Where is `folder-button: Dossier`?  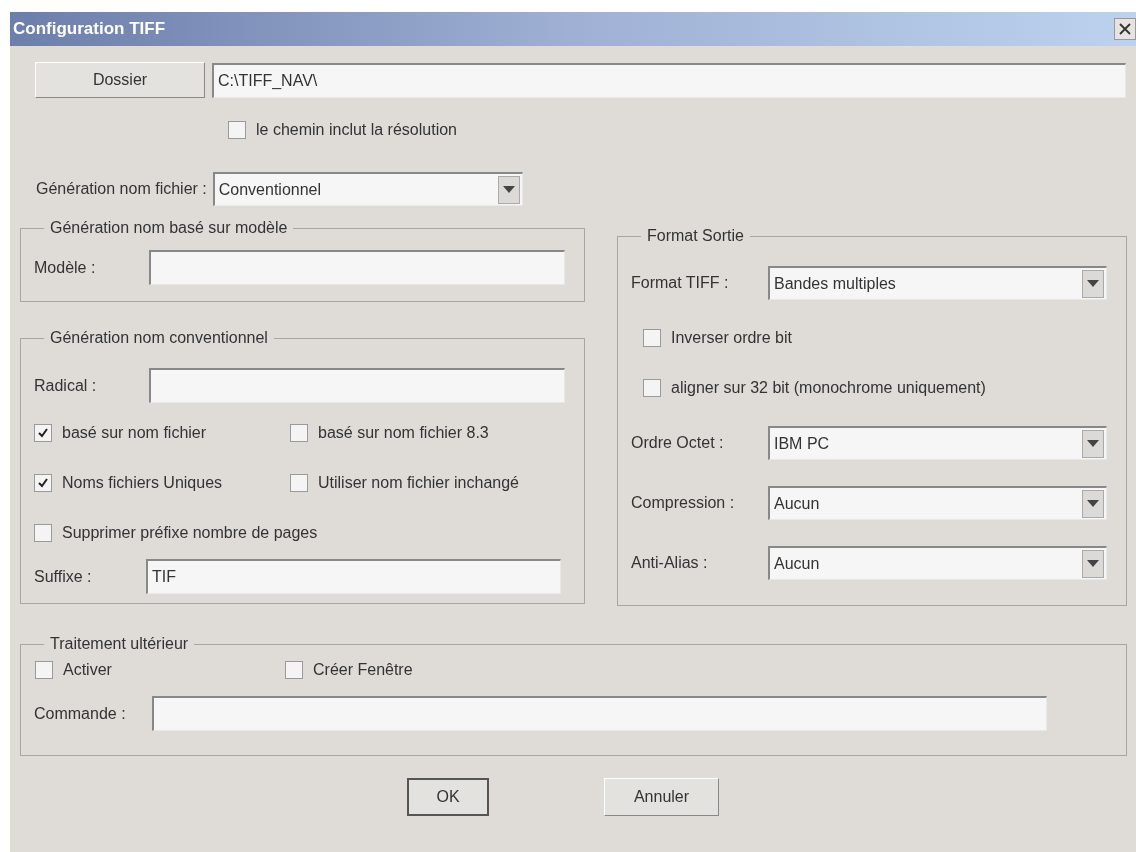
folder-button: Dossier is located at coordinates (120, 80).